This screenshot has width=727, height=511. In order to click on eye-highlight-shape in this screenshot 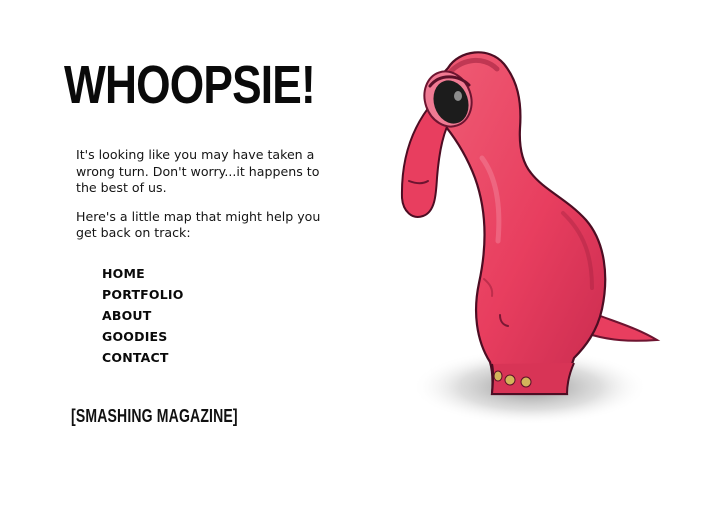, I will do `click(458, 96)`.